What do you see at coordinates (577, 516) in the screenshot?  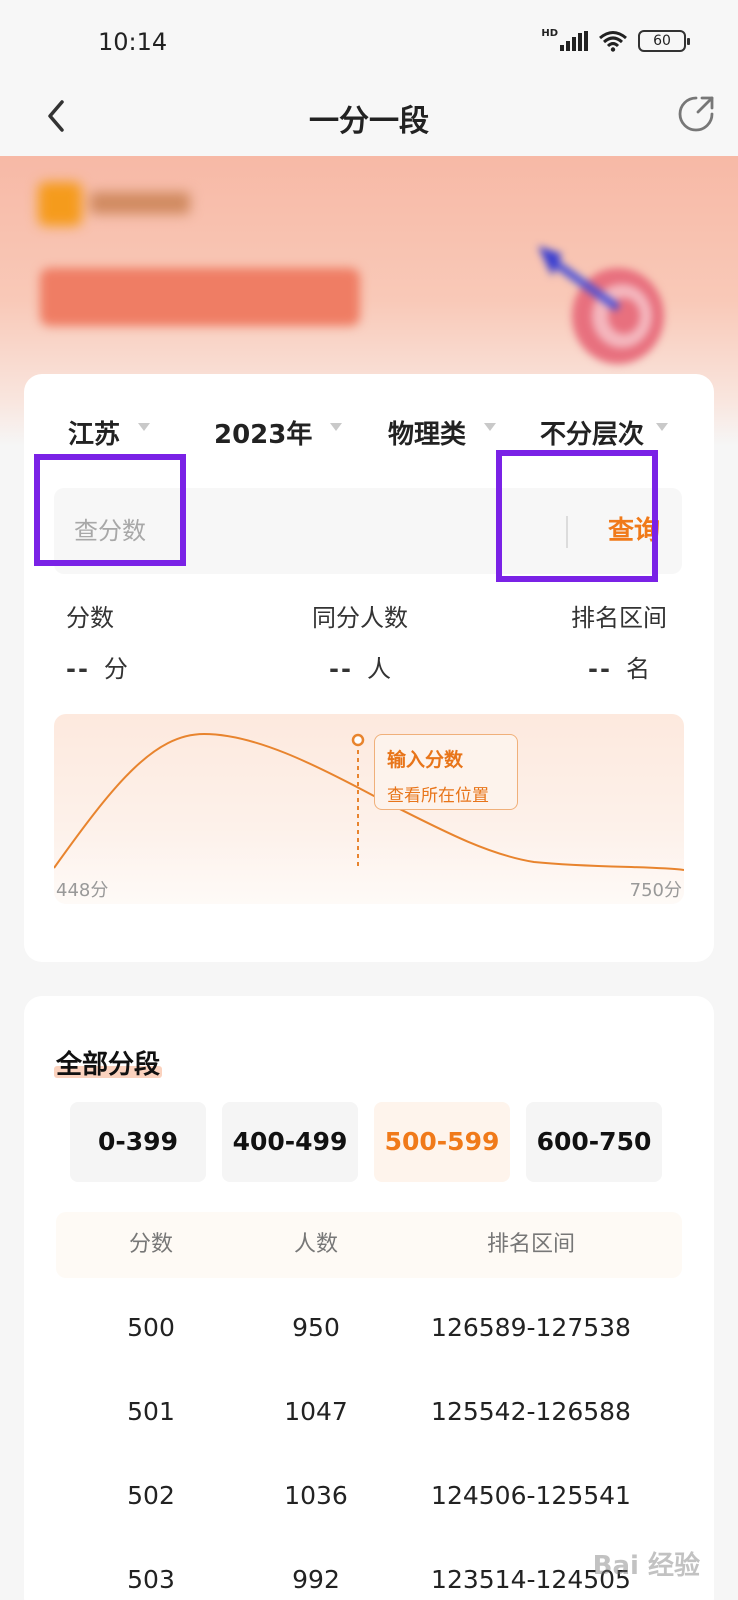 I see `highlight-box-query` at bounding box center [577, 516].